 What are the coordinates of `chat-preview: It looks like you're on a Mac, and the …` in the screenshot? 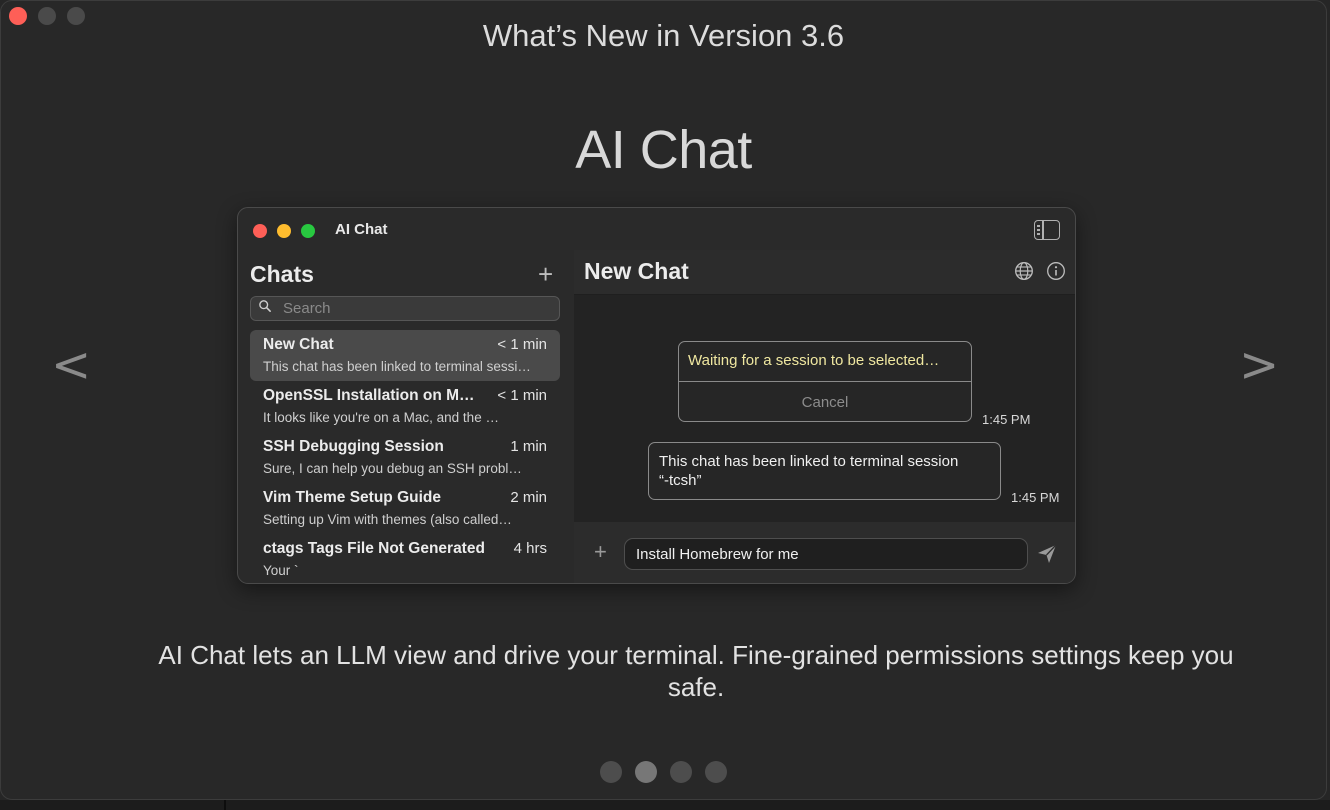 It's located at (381, 417).